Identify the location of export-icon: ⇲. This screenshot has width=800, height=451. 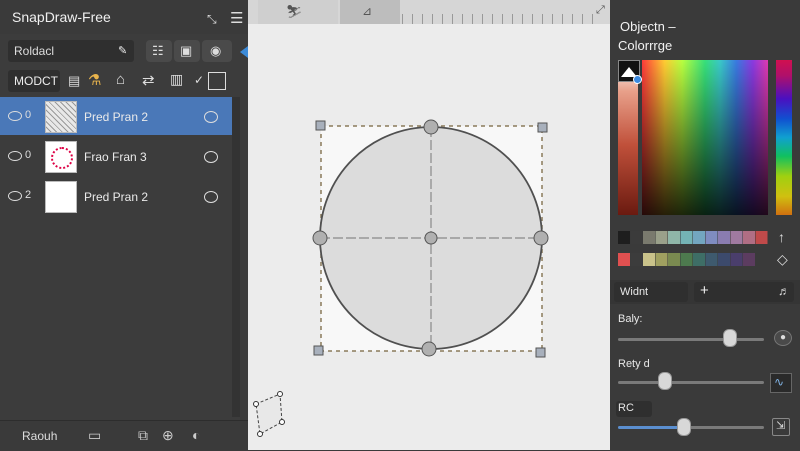
(781, 426).